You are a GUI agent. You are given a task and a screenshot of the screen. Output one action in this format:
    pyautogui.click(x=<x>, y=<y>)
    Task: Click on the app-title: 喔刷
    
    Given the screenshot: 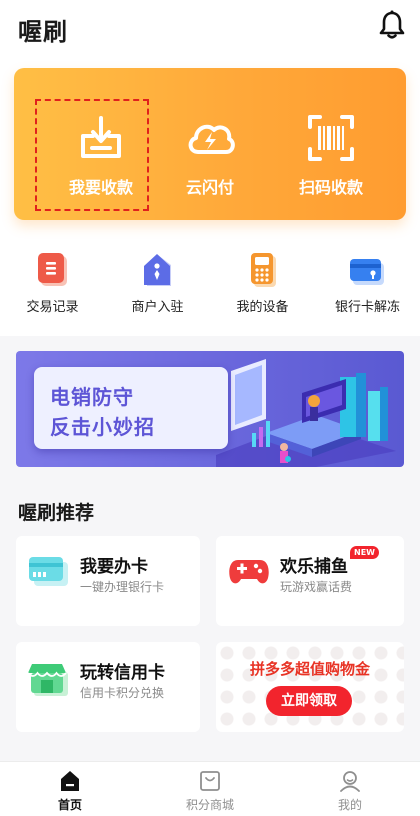 What is the action you would take?
    pyautogui.click(x=43, y=32)
    